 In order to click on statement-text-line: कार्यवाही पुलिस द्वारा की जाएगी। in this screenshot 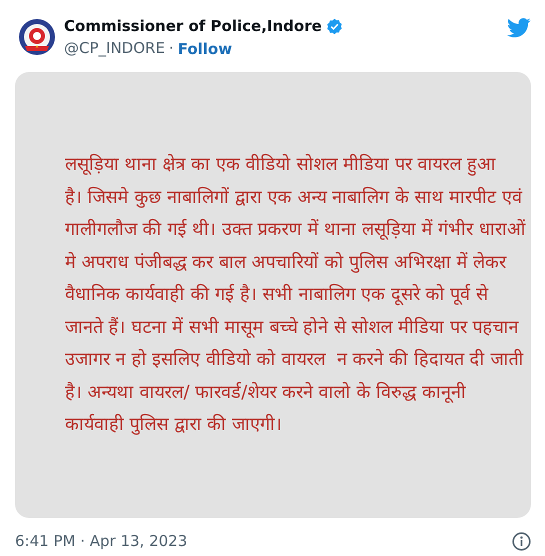, I will do `click(173, 424)`.